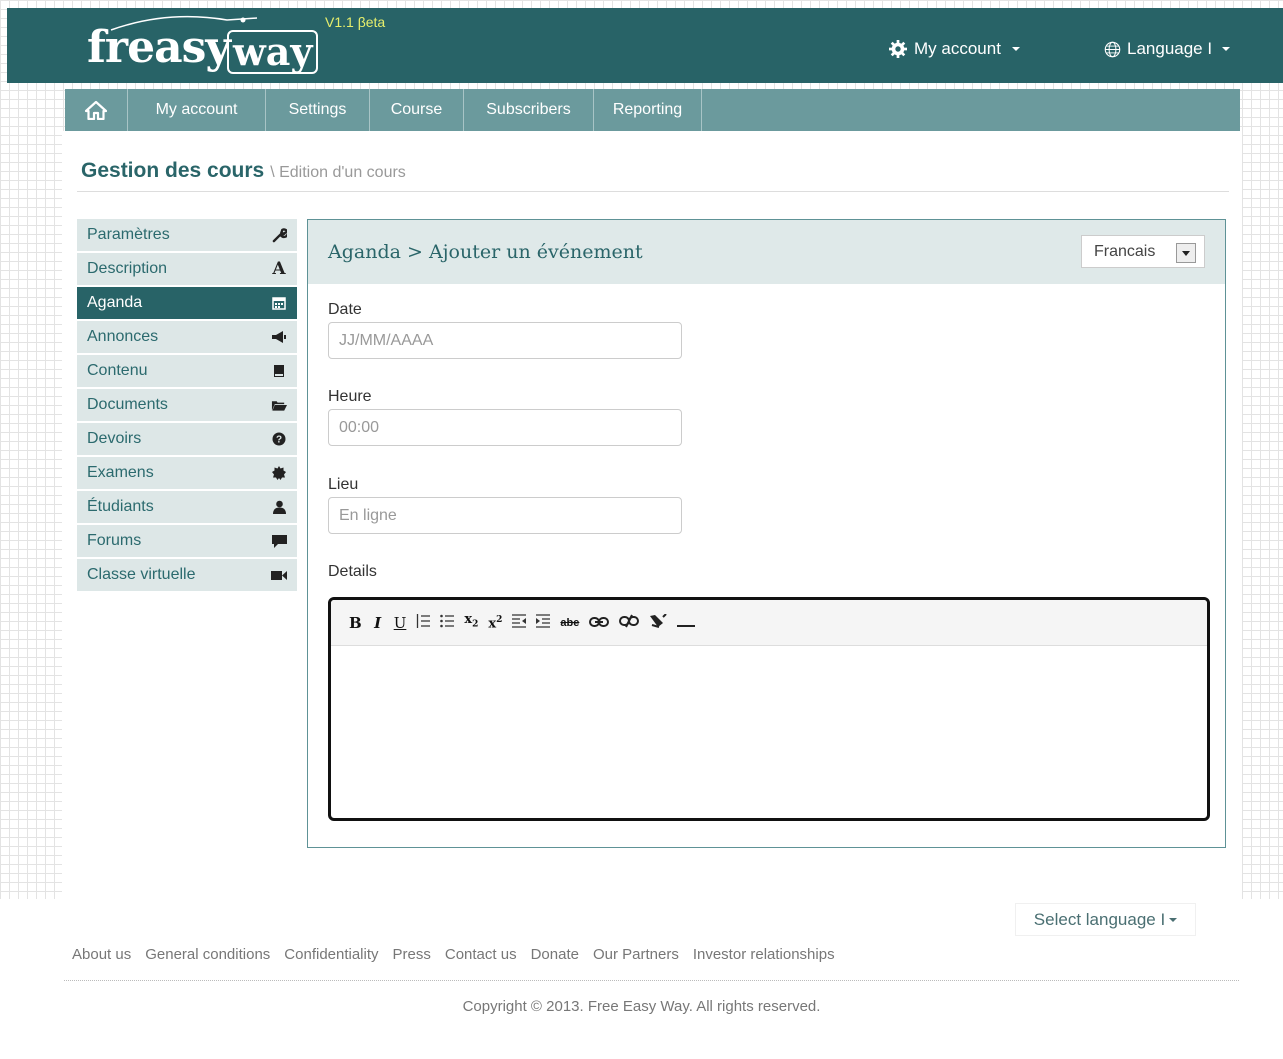 This screenshot has width=1283, height=1059. I want to click on nav-label: Subscribers, so click(528, 109).